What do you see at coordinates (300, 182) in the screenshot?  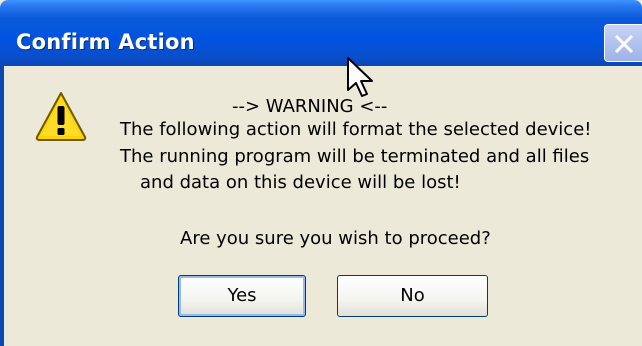 I see `message-line-3: and data on this device will be lost!` at bounding box center [300, 182].